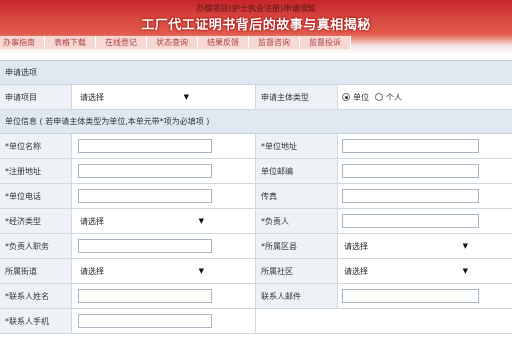  I want to click on form-row: *单位电话 传真, so click(256, 196).